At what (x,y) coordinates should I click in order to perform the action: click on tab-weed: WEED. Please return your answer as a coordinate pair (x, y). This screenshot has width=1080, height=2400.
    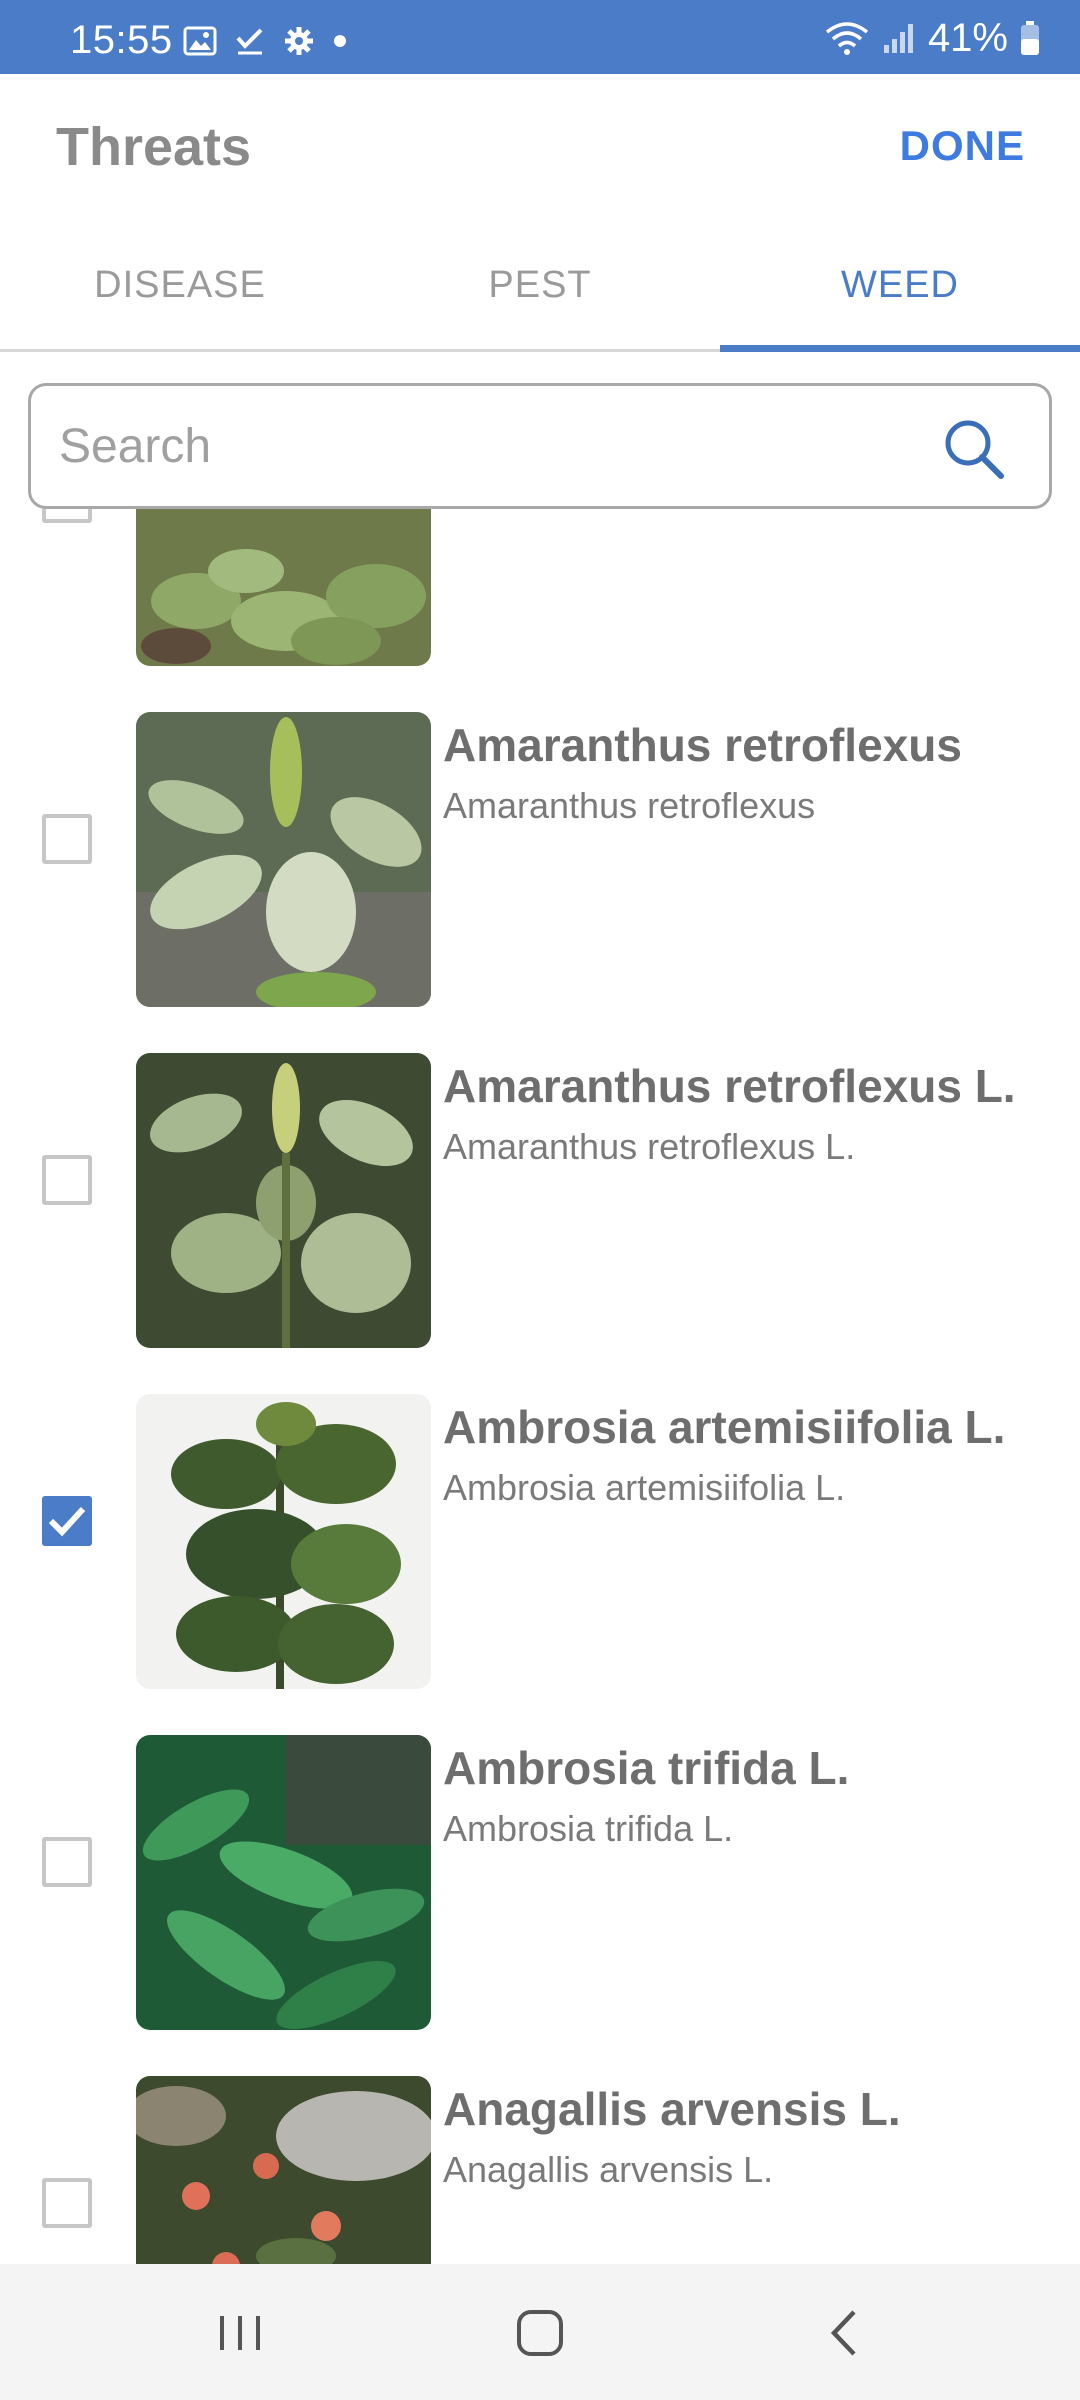
    Looking at the image, I should click on (900, 287).